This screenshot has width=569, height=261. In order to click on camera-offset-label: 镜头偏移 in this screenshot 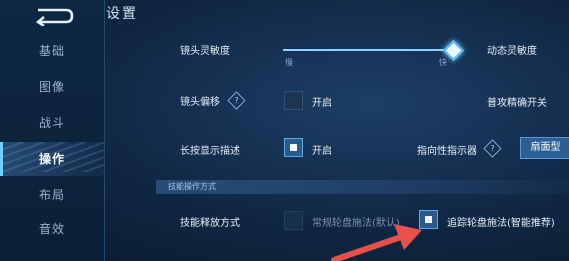, I will do `click(200, 102)`.